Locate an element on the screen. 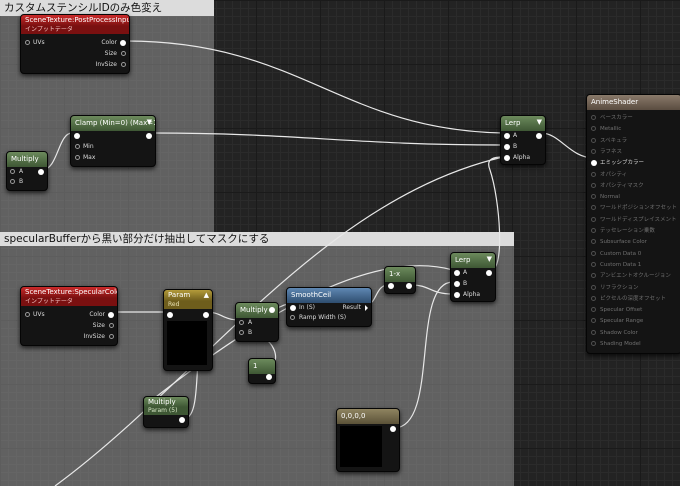 Image resolution: width=680 pixels, height=486 pixels. shader-pin-row: Metallic is located at coordinates (635, 129).